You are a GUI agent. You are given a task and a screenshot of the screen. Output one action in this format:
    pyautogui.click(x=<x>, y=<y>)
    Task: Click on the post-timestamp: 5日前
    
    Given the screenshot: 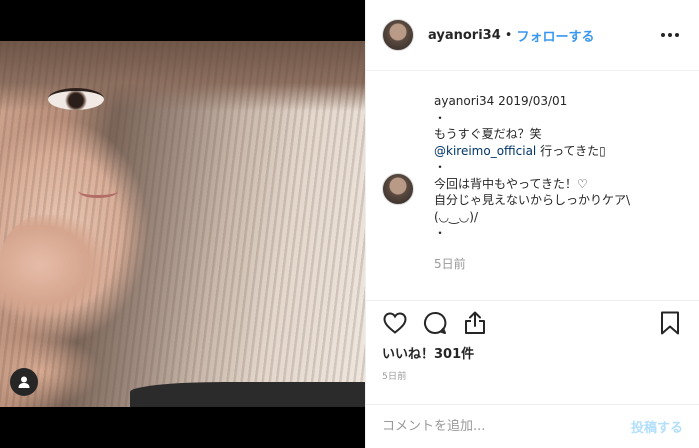 What is the action you would take?
    pyautogui.click(x=532, y=382)
    